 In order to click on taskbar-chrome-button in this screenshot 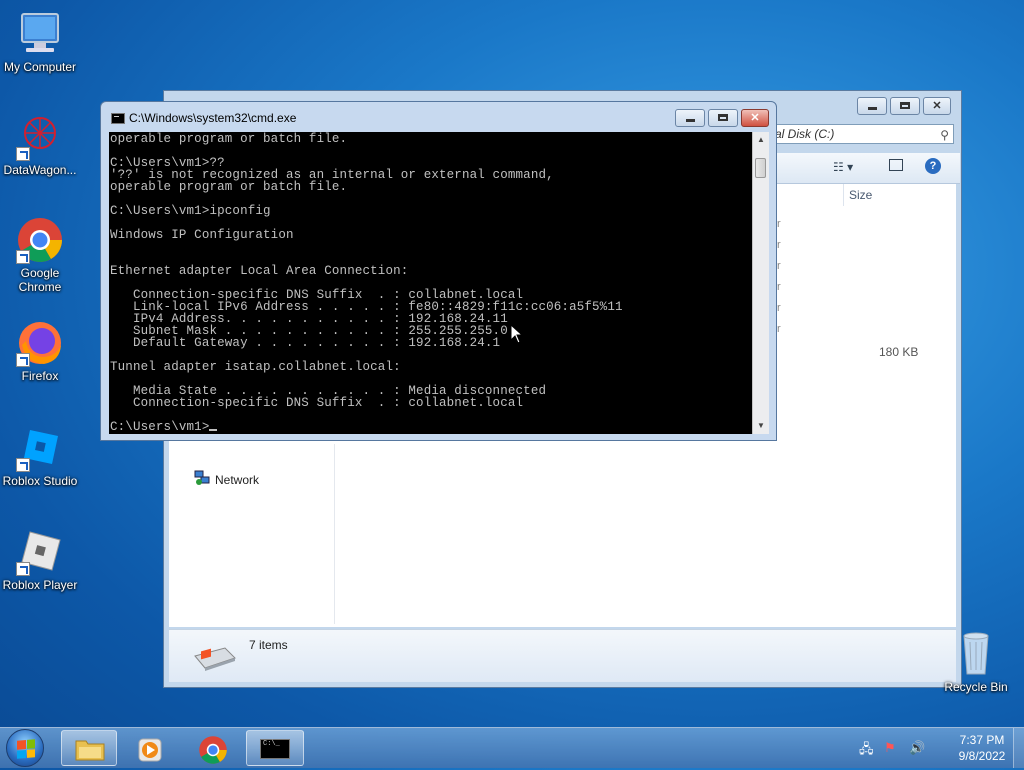, I will do `click(212, 748)`.